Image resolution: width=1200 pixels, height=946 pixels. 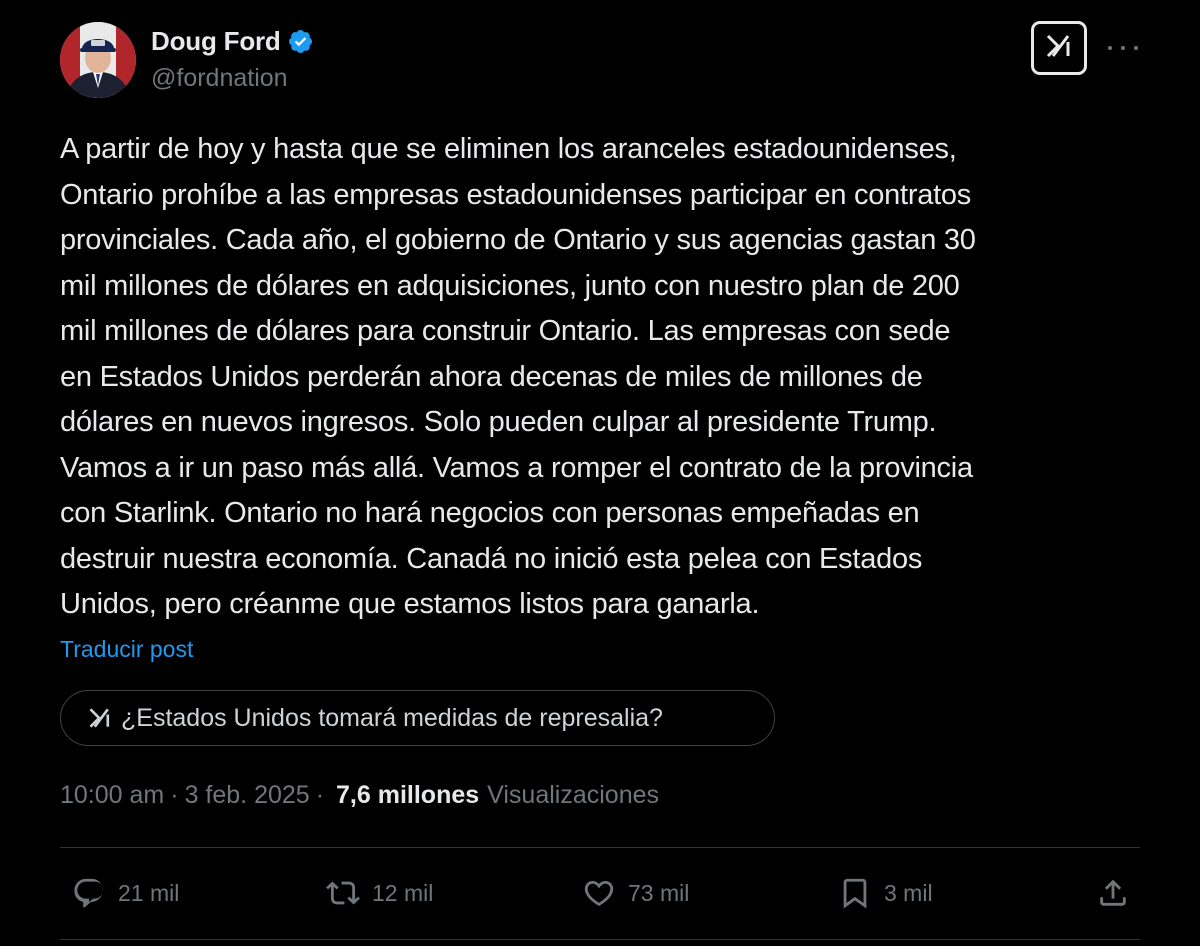 What do you see at coordinates (247, 795) in the screenshot?
I see `post-date: 3 feb. 2025` at bounding box center [247, 795].